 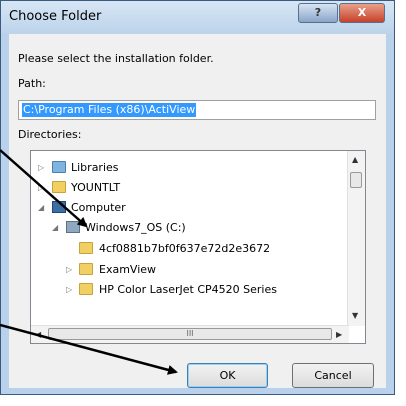 What do you see at coordinates (44, 188) in the screenshot?
I see `annotation-arrow-drive` at bounding box center [44, 188].